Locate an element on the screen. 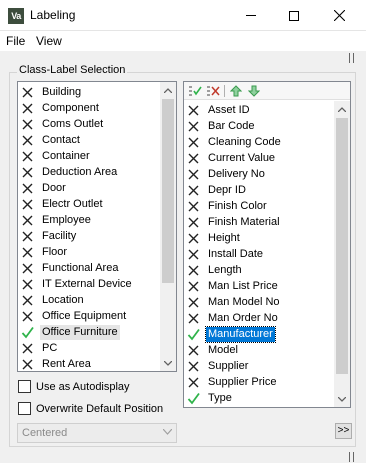  chevron-down-icon is located at coordinates (168, 363).